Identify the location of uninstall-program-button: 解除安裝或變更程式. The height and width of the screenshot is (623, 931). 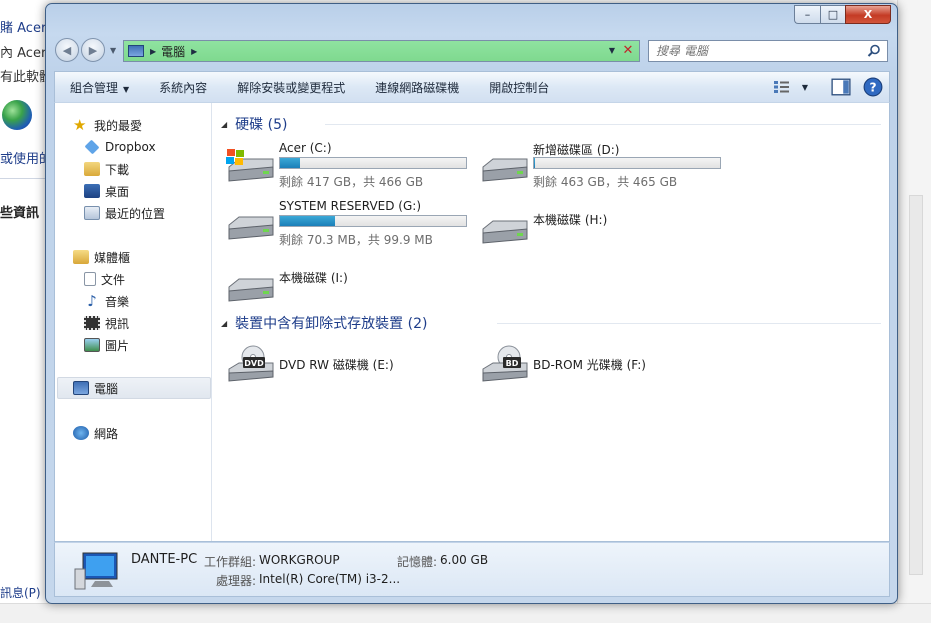
(291, 87).